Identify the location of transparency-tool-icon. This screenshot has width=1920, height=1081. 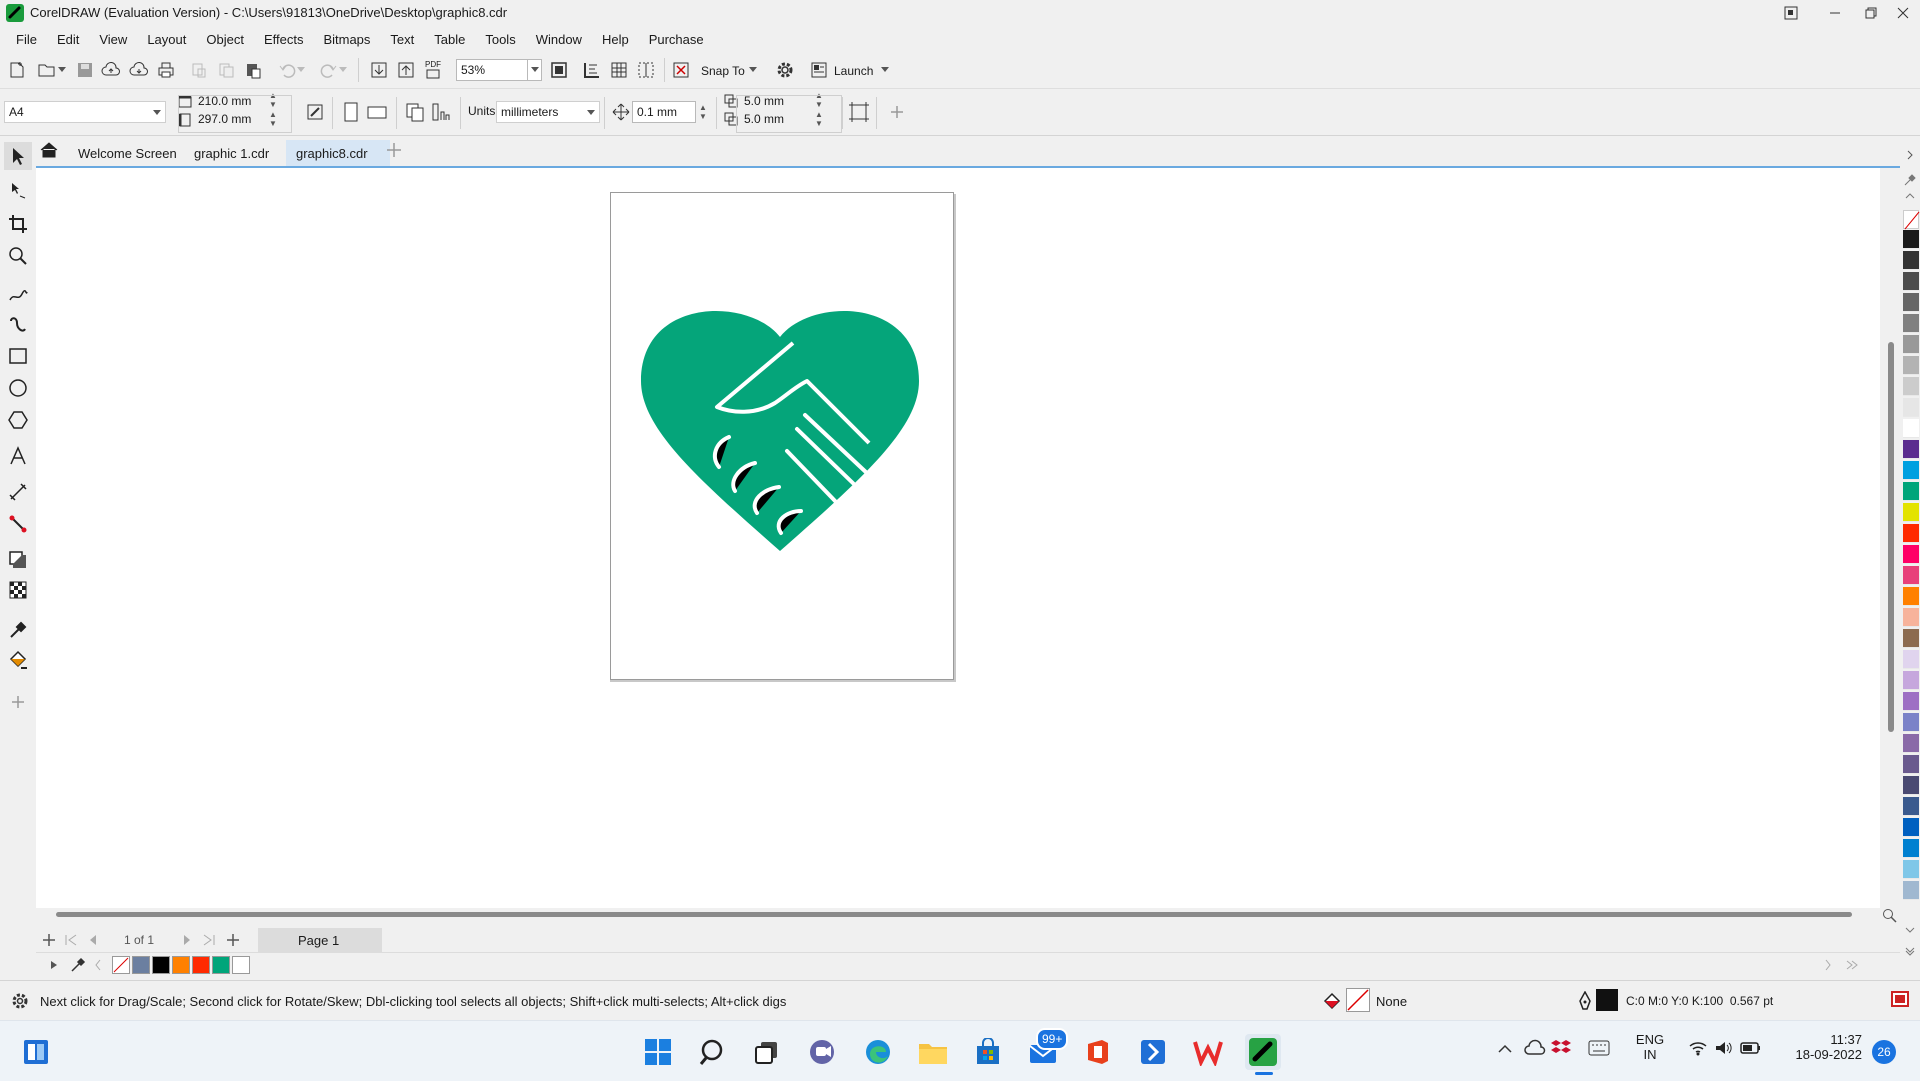
(18, 590).